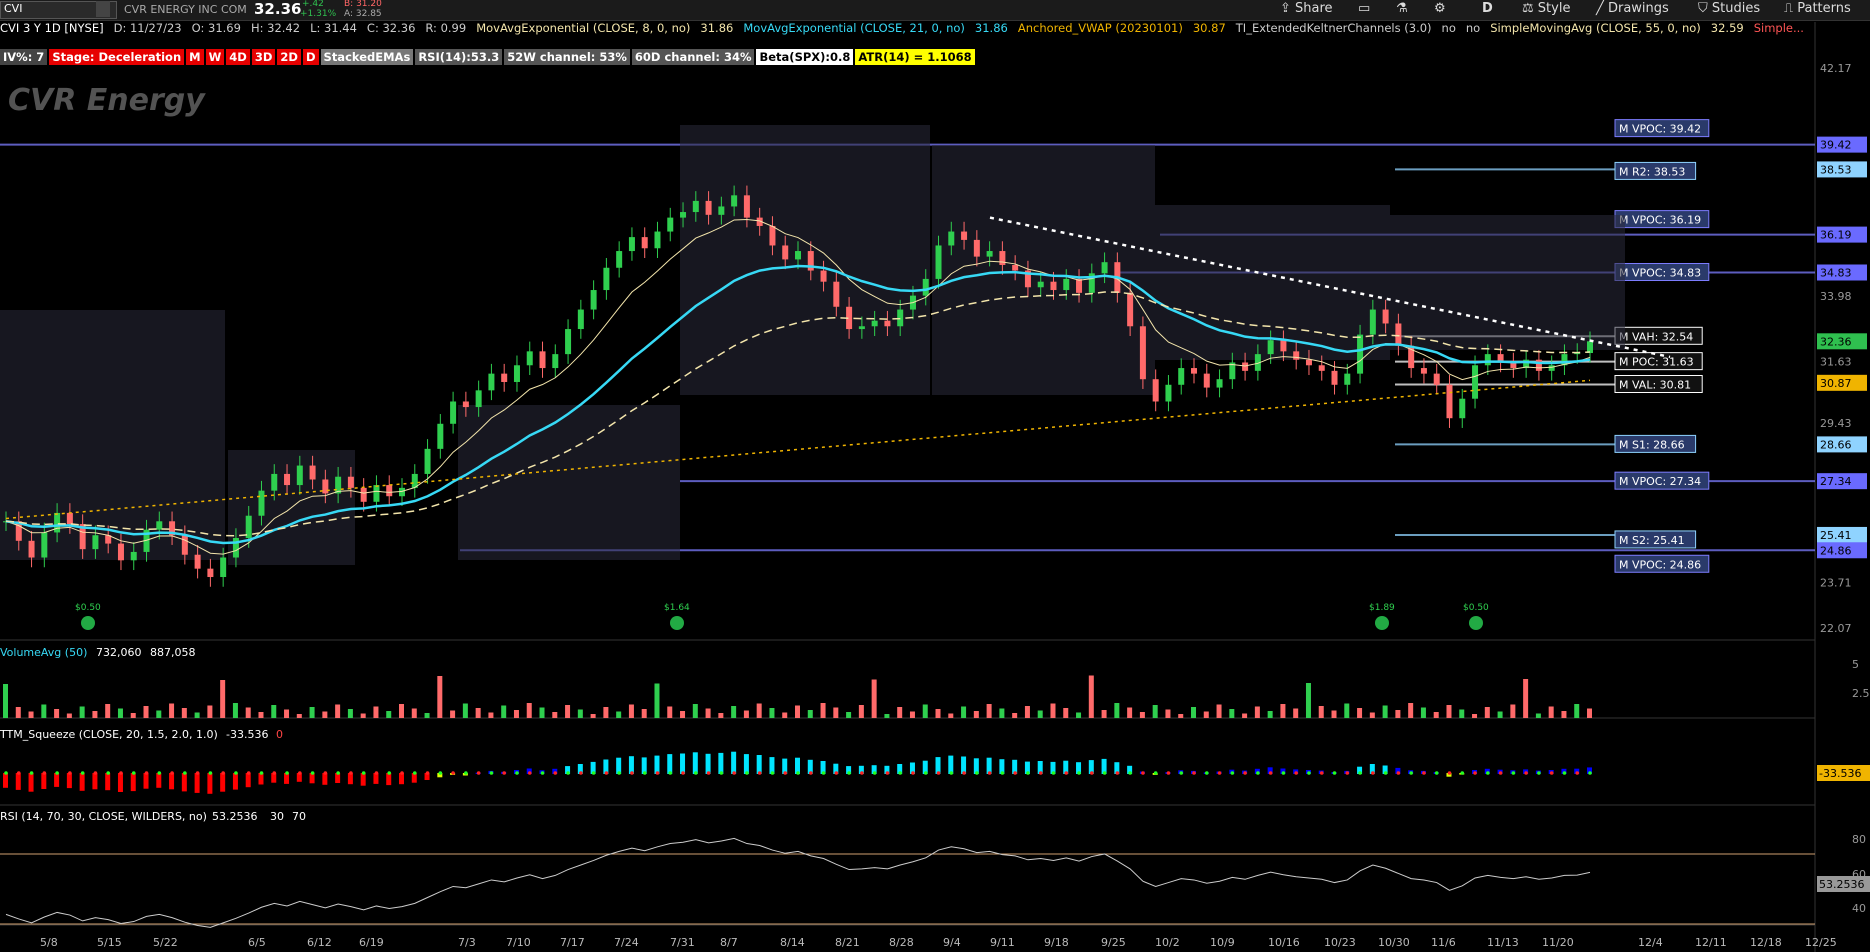 This screenshot has height=952, width=1870. What do you see at coordinates (391, 28) in the screenshot?
I see `study-legend-item: C: 32.36` at bounding box center [391, 28].